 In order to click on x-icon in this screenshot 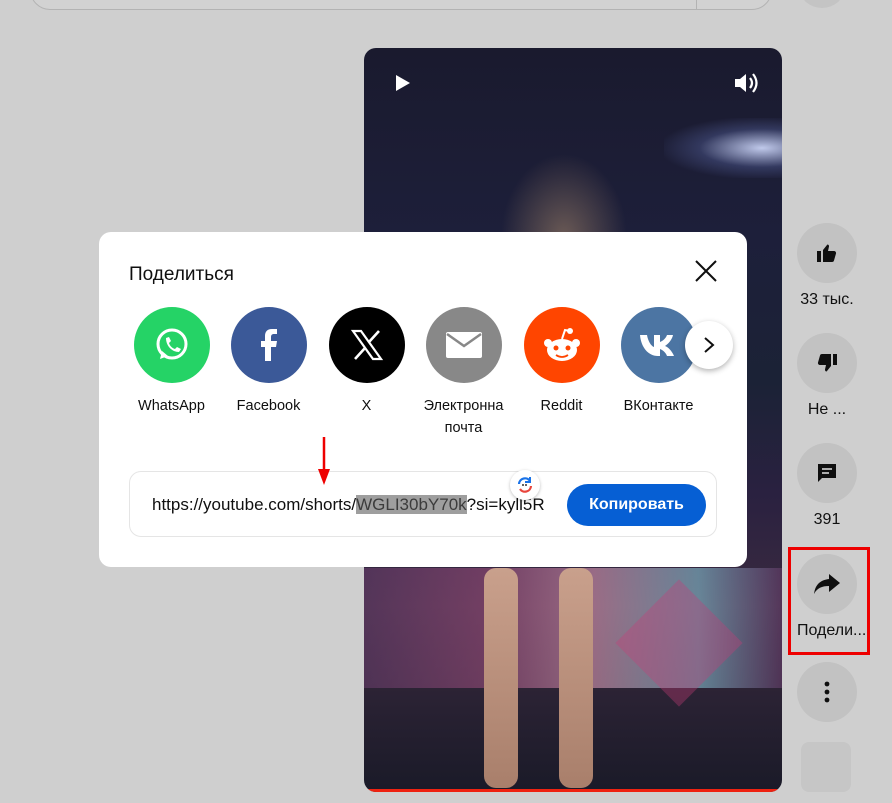, I will do `click(366, 345)`.